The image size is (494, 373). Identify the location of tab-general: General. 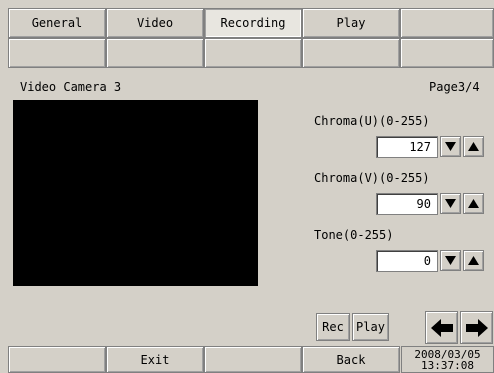
(57, 23).